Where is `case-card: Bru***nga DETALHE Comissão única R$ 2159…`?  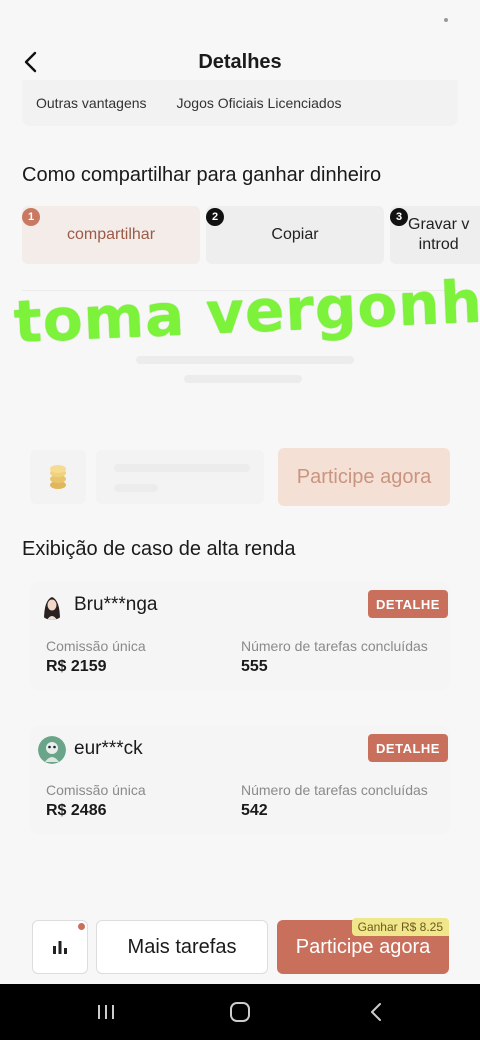 case-card: Bru***nga DETALHE Comissão única R$ 2159… is located at coordinates (240, 636).